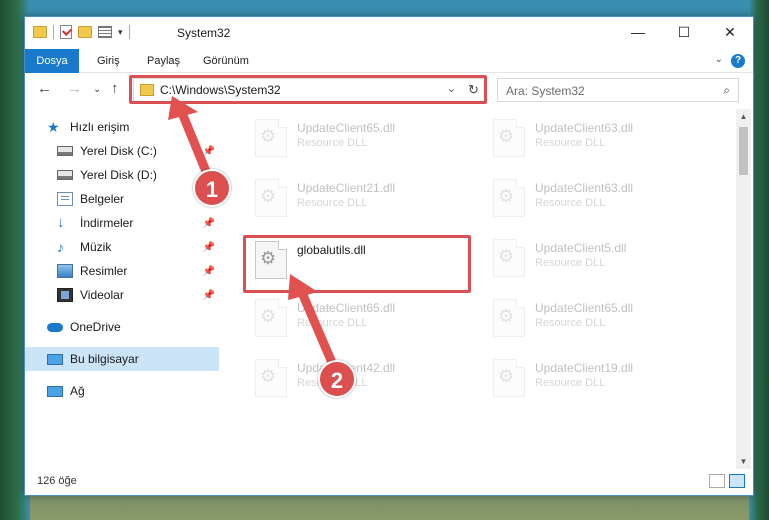 The height and width of the screenshot is (520, 769). What do you see at coordinates (102, 199) in the screenshot?
I see `sidebar-item-label: Belgeler` at bounding box center [102, 199].